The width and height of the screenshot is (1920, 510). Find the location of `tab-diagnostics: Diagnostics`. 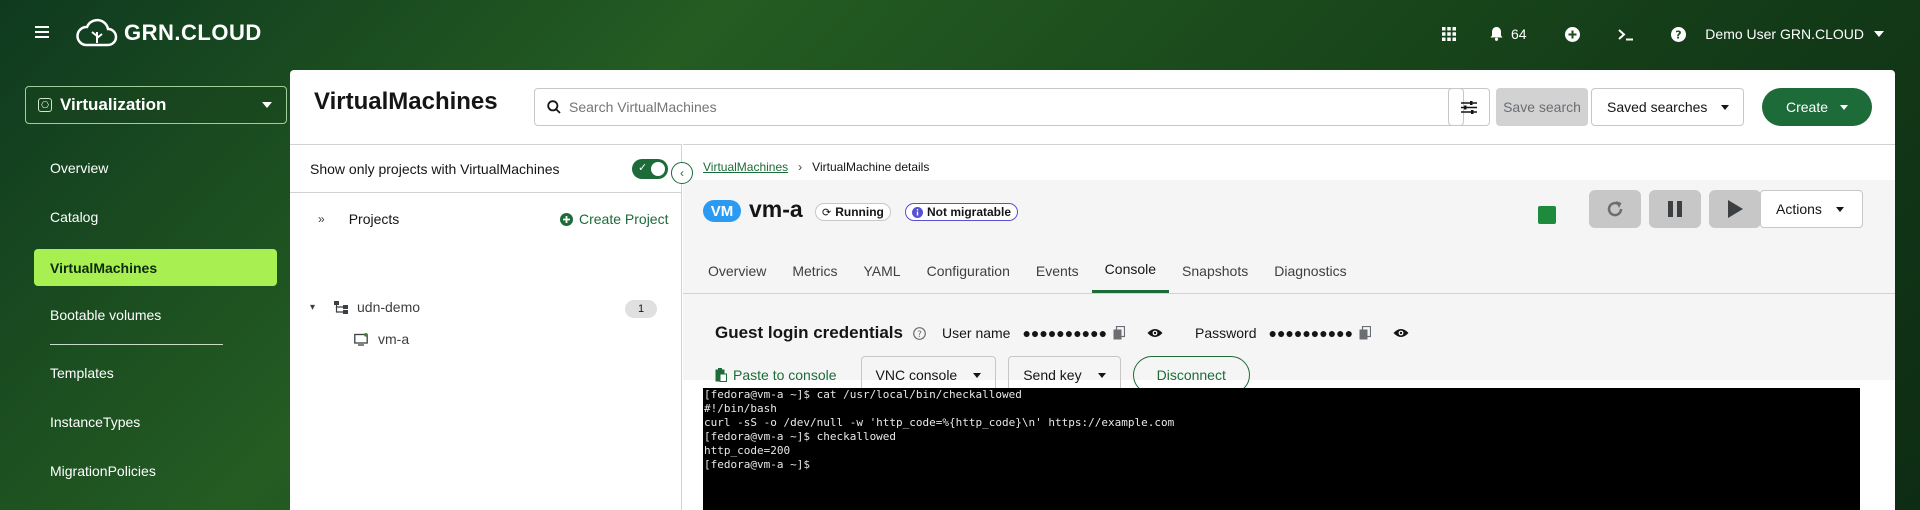

tab-diagnostics: Diagnostics is located at coordinates (1310, 270).